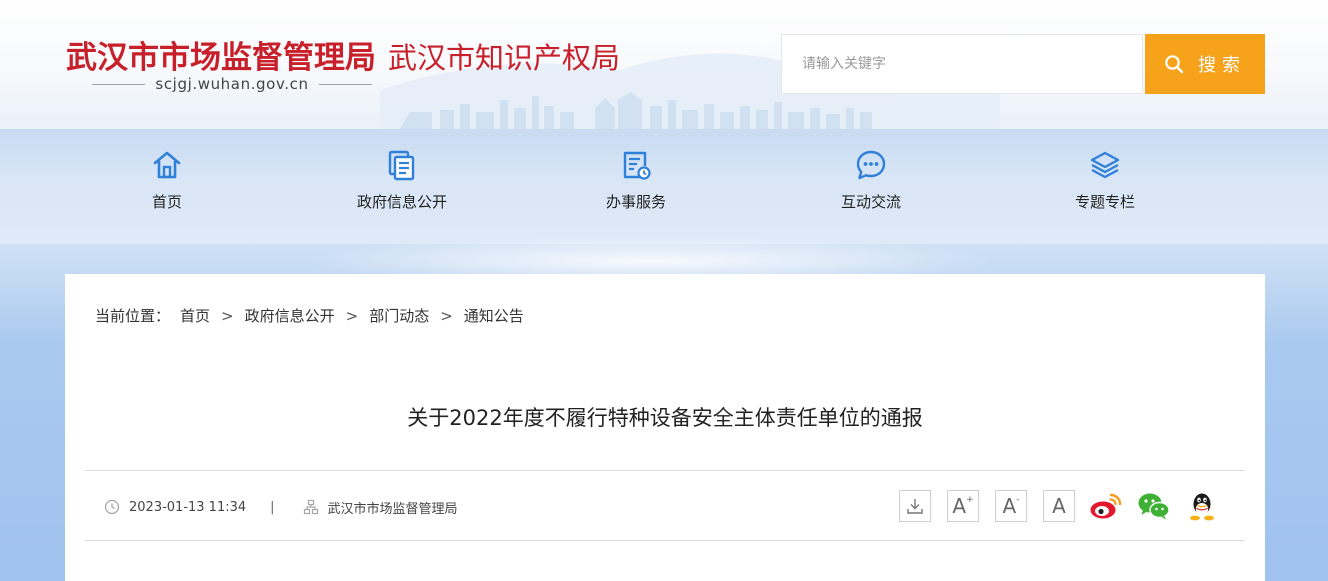 This screenshot has width=1328, height=581. What do you see at coordinates (959, 506) in the screenshot?
I see `font-increase-label: A` at bounding box center [959, 506].